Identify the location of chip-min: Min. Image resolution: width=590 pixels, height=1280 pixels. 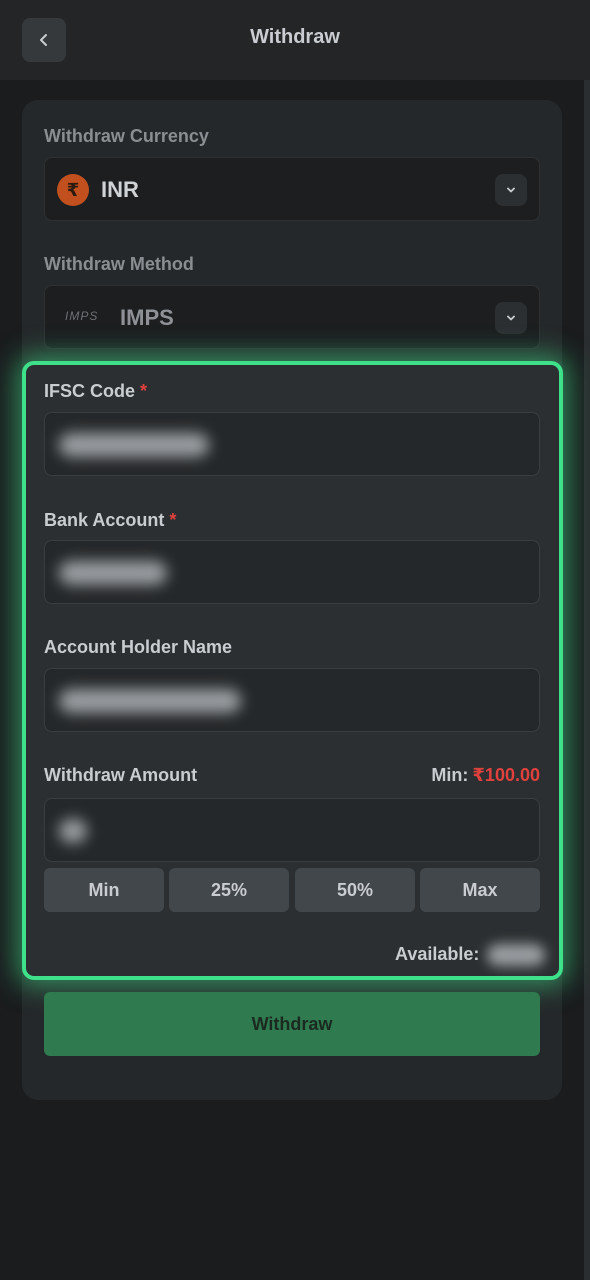
(104, 890).